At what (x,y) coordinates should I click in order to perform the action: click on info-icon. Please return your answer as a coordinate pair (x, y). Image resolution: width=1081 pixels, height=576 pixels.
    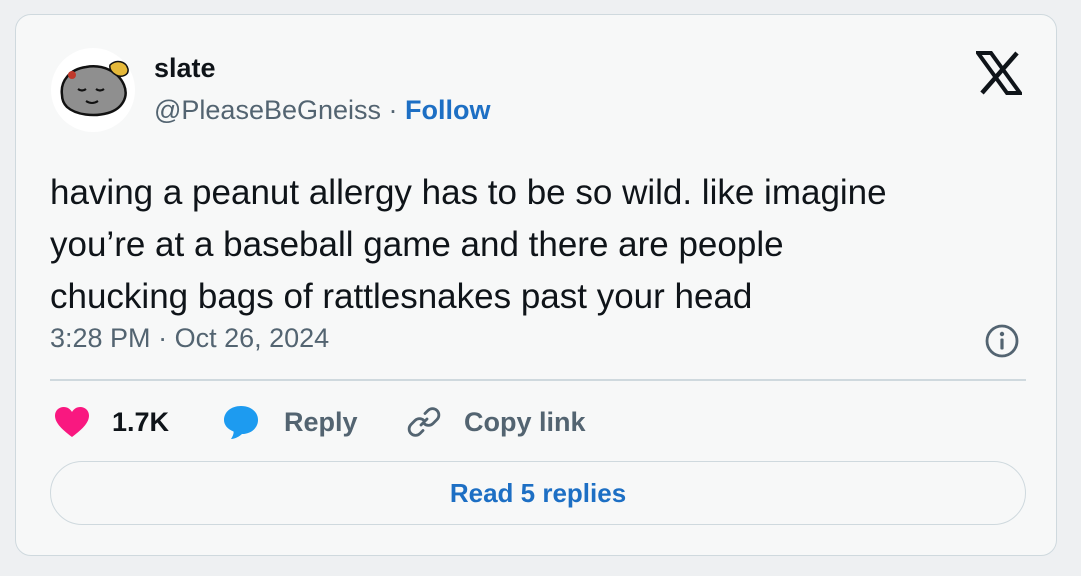
    Looking at the image, I should click on (1002, 341).